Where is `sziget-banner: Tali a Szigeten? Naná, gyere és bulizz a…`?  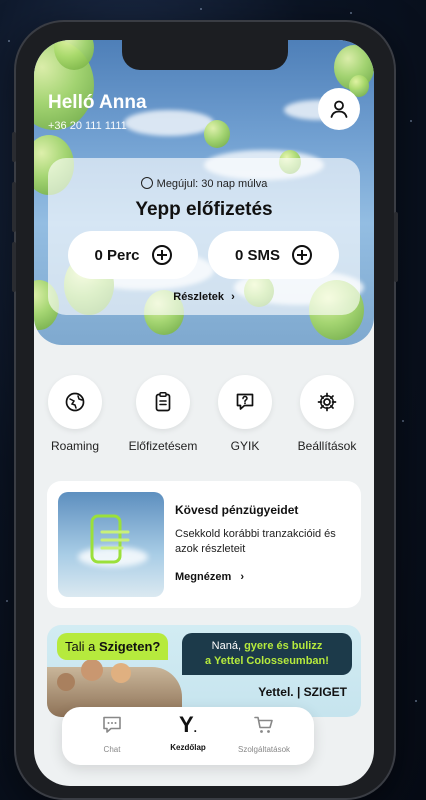
sziget-banner: Tali a Szigeten? Naná, gyere és bulizz a… is located at coordinates (204, 671).